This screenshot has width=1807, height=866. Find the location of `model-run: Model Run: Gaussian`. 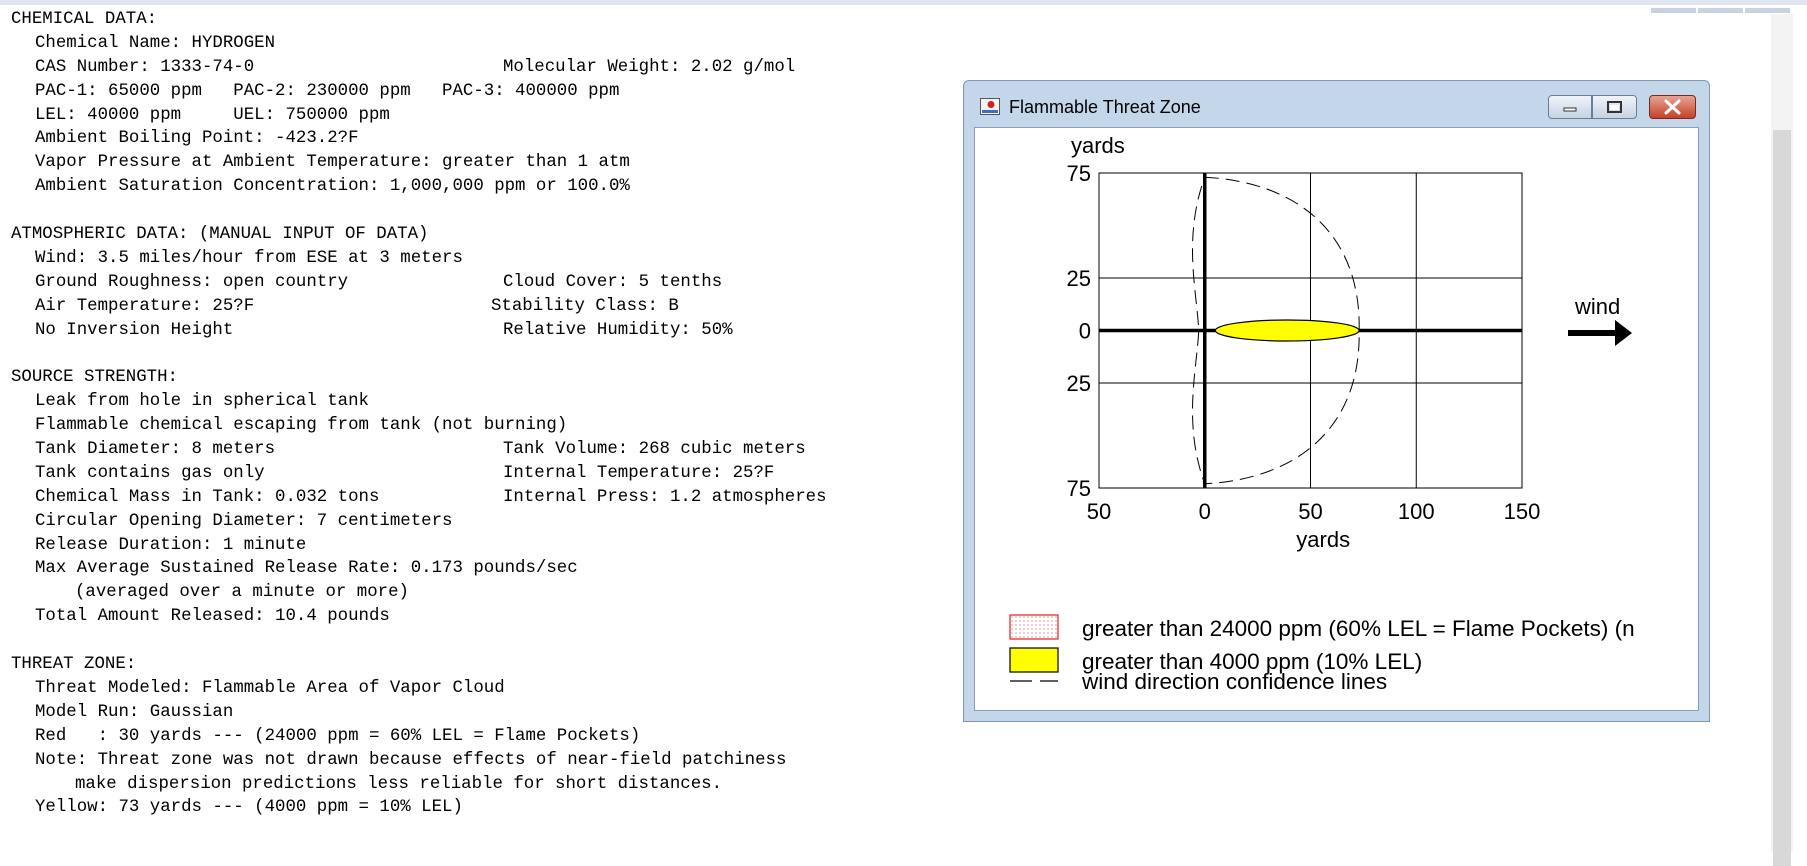

model-run: Model Run: Gaussian is located at coordinates (134, 712).